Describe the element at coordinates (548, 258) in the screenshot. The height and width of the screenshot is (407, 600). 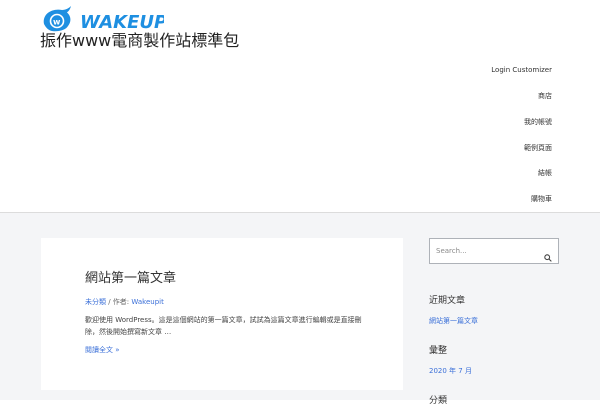
I see `search-icon` at that location.